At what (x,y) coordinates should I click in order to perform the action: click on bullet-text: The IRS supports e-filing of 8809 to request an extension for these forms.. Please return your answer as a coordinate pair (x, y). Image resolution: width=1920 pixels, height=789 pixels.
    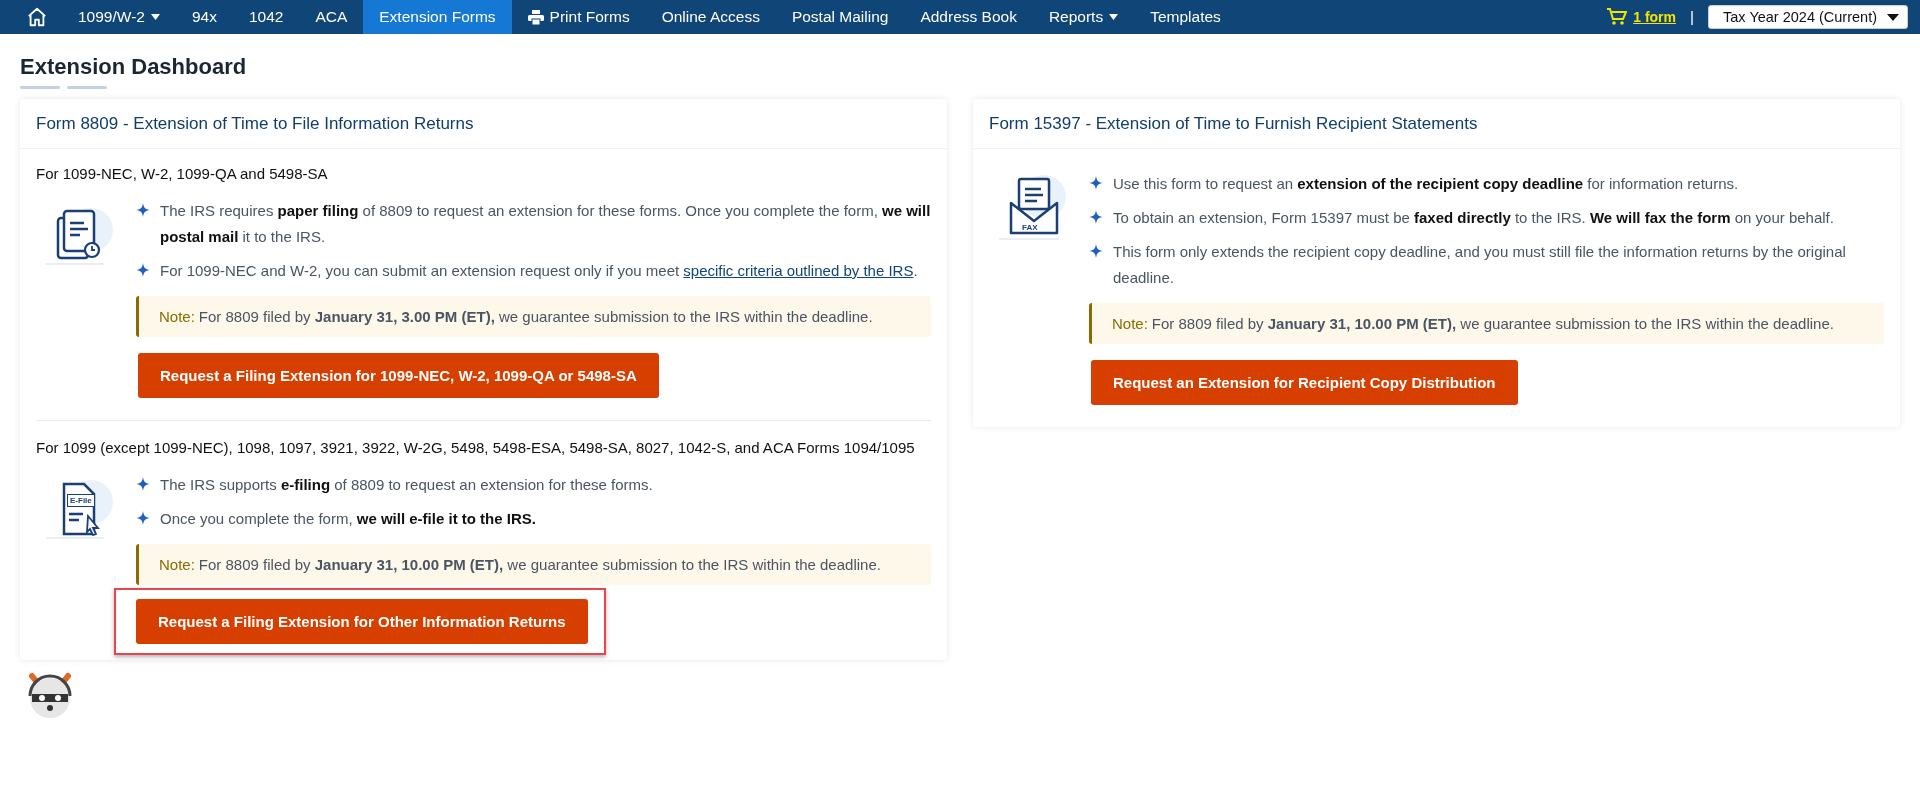
    Looking at the image, I should click on (406, 485).